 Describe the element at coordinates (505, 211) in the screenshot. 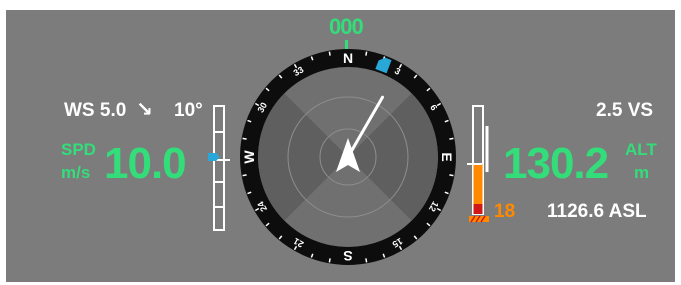

I see `agl-warning-value: 18` at that location.